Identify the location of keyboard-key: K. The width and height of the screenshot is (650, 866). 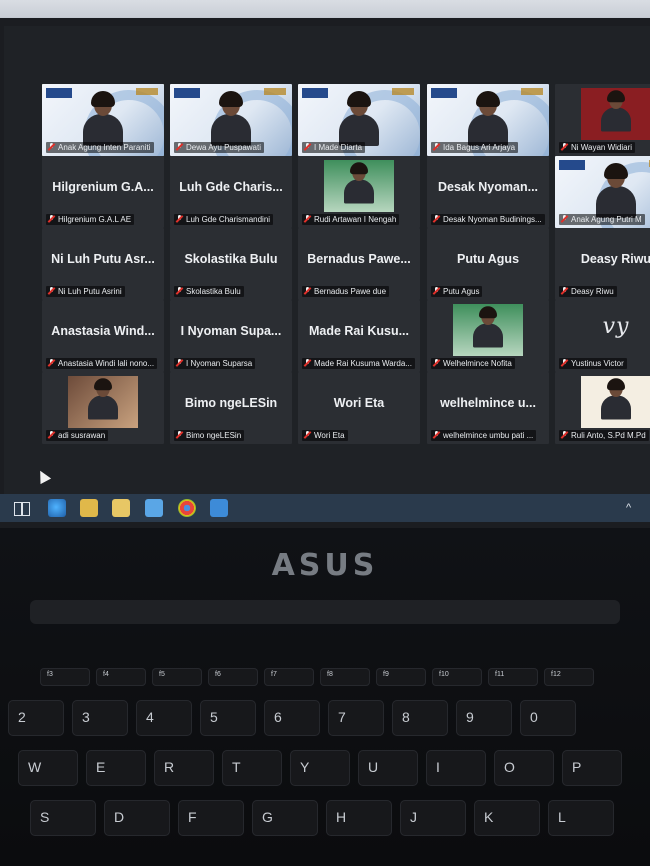
(507, 818).